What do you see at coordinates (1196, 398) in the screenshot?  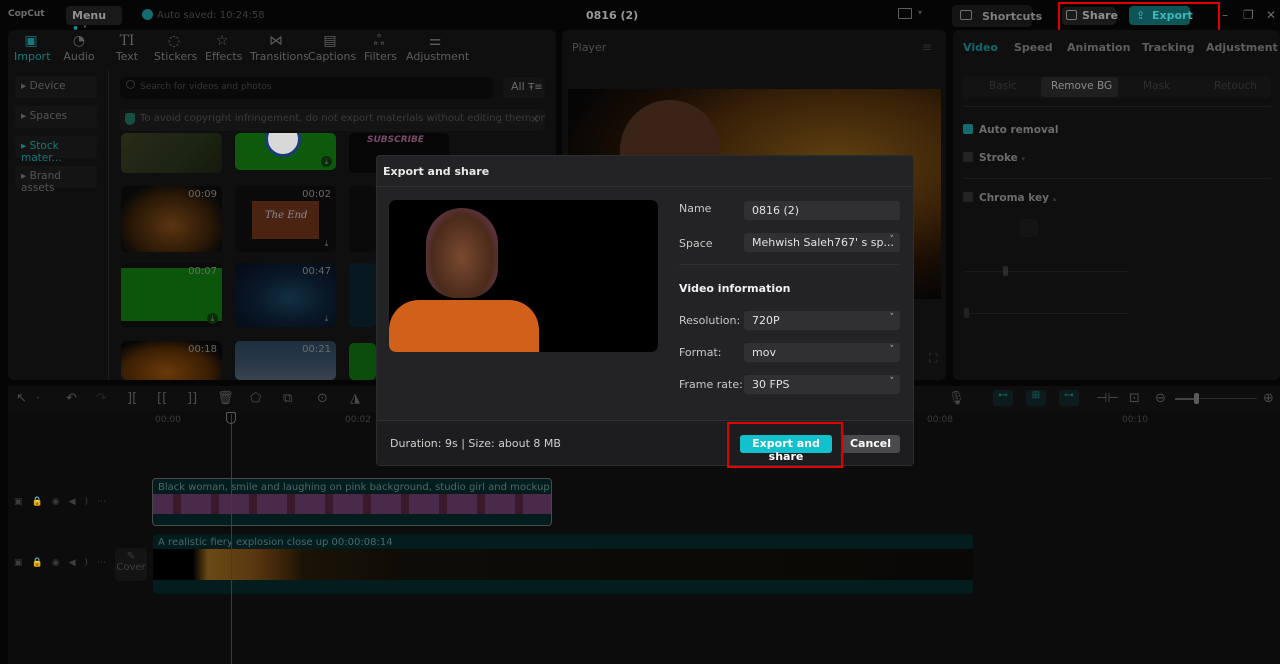 I see `zoom-slider-handle` at bounding box center [1196, 398].